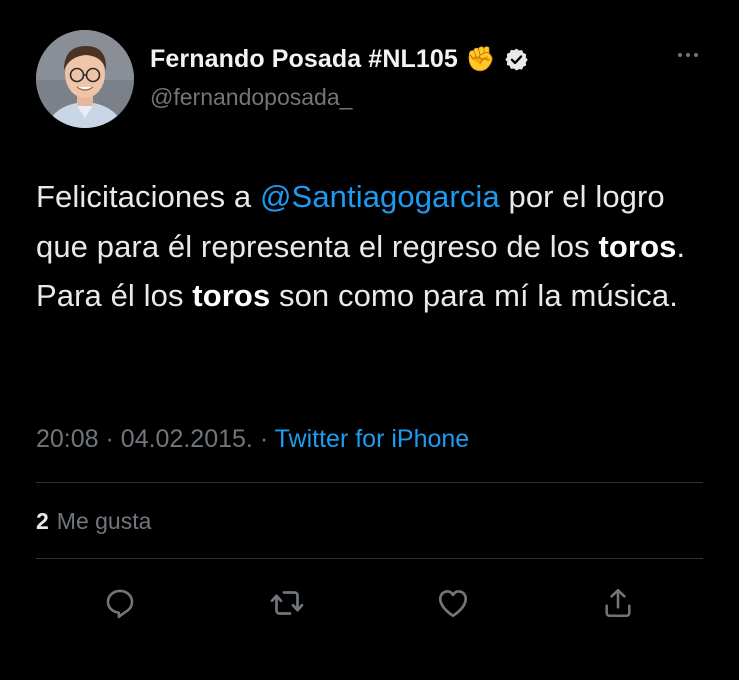 The height and width of the screenshot is (680, 739). Describe the element at coordinates (42, 521) in the screenshot. I see `likes-count: 2` at that location.